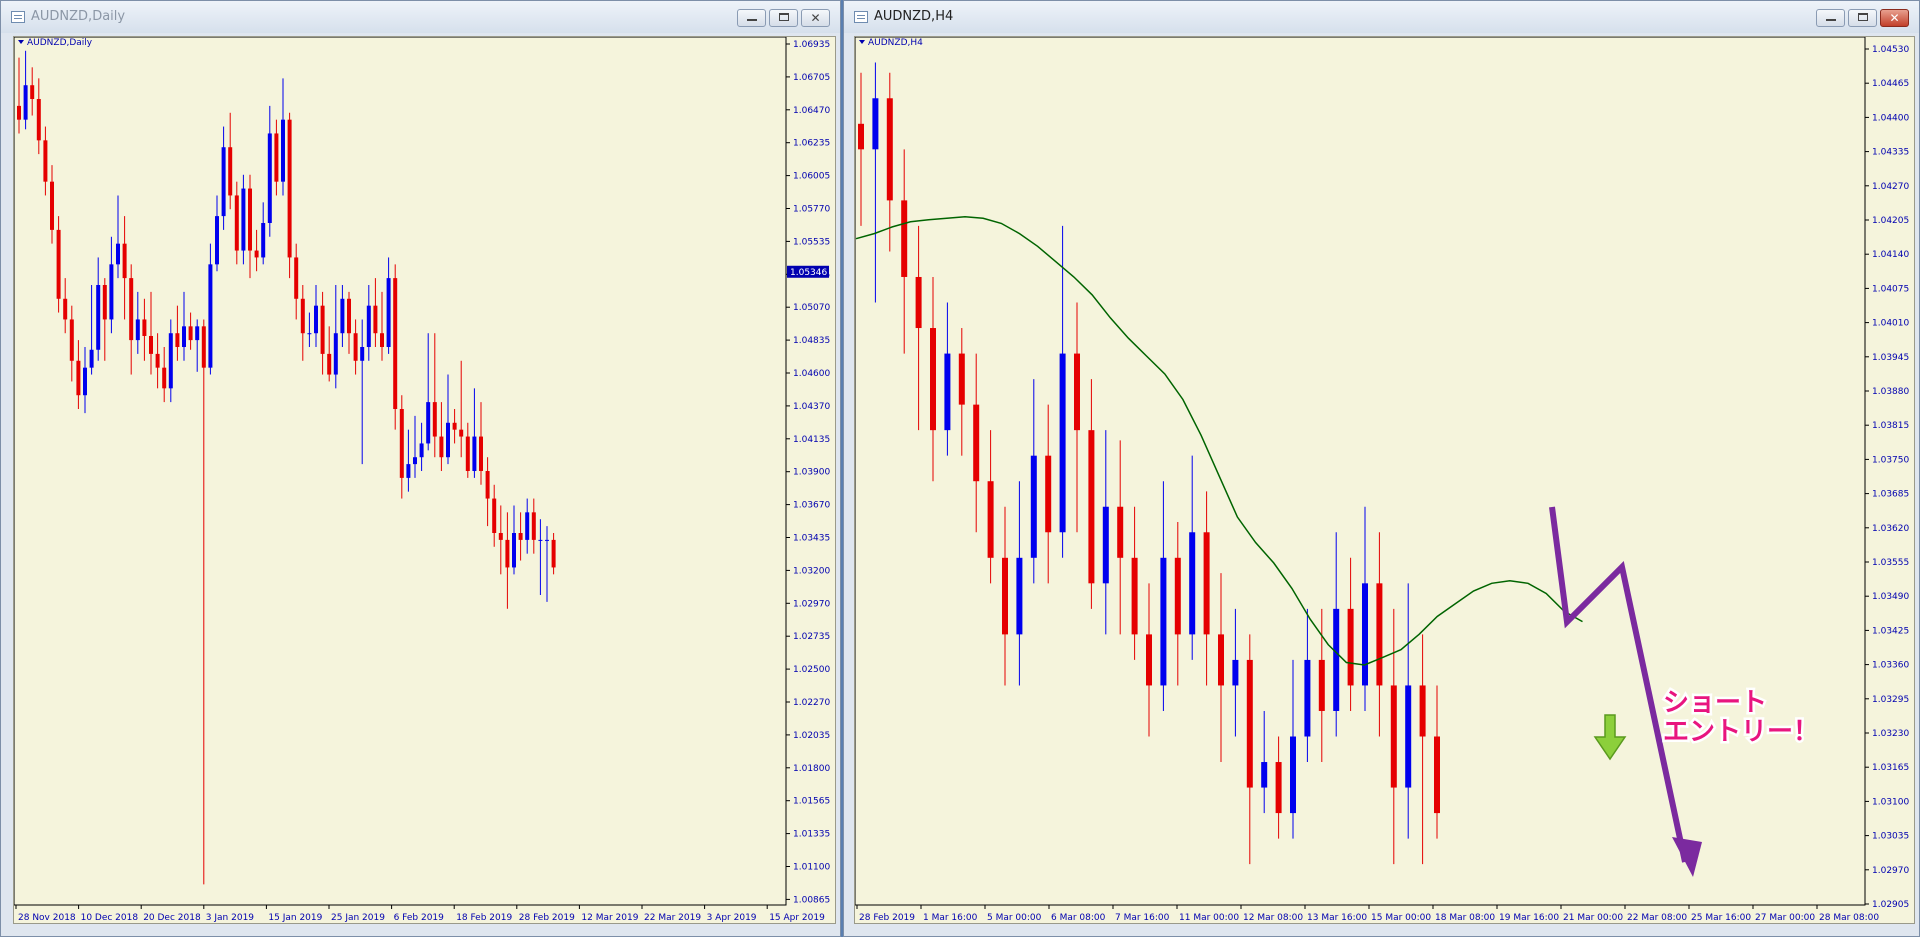 The width and height of the screenshot is (1920, 937). Describe the element at coordinates (1337, 918) in the screenshot. I see `x-tick-label: 13 Mar 16:00` at that location.